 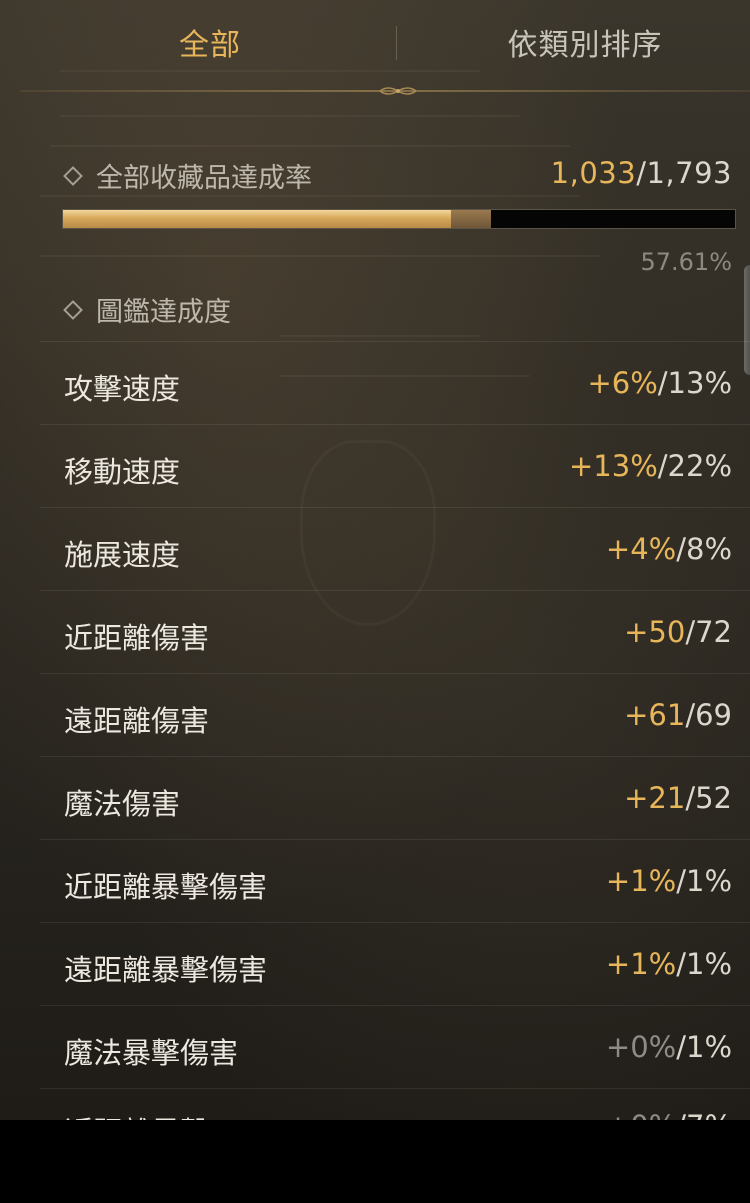 What do you see at coordinates (204, 178) in the screenshot?
I see `collection-rate-title: 全部收藏品達成率` at bounding box center [204, 178].